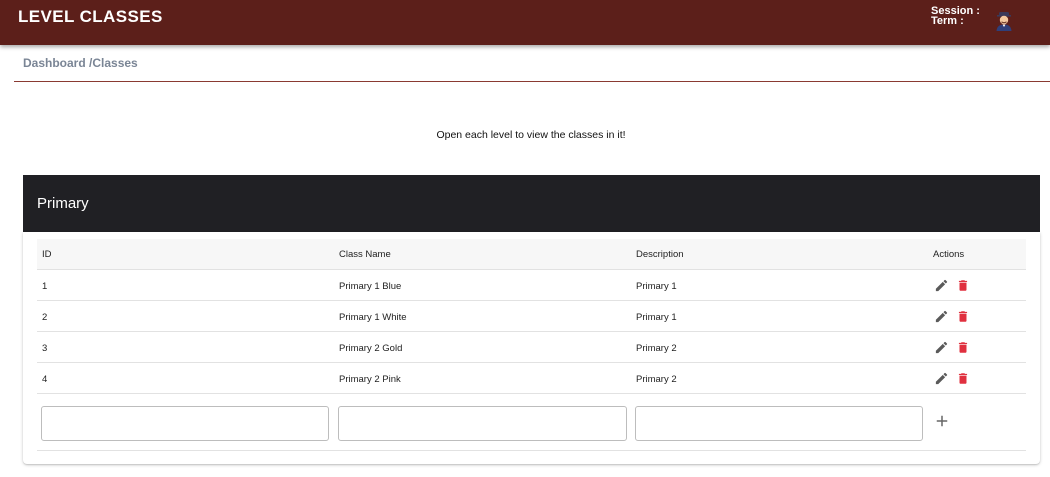 The image size is (1050, 477). Describe the element at coordinates (90, 16) in the screenshot. I see `page-title: LEVEL CLASSES` at that location.